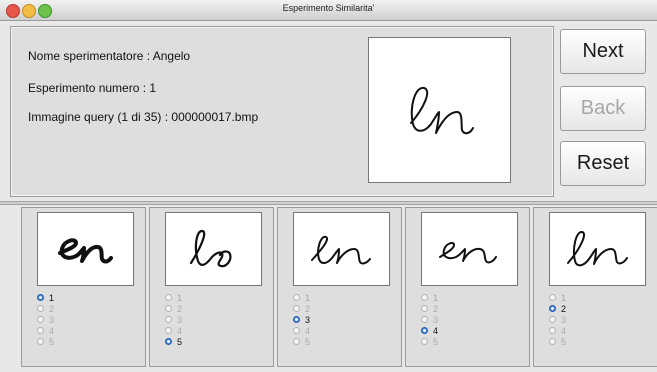 The image size is (657, 372). I want to click on next-button: Next, so click(603, 51).